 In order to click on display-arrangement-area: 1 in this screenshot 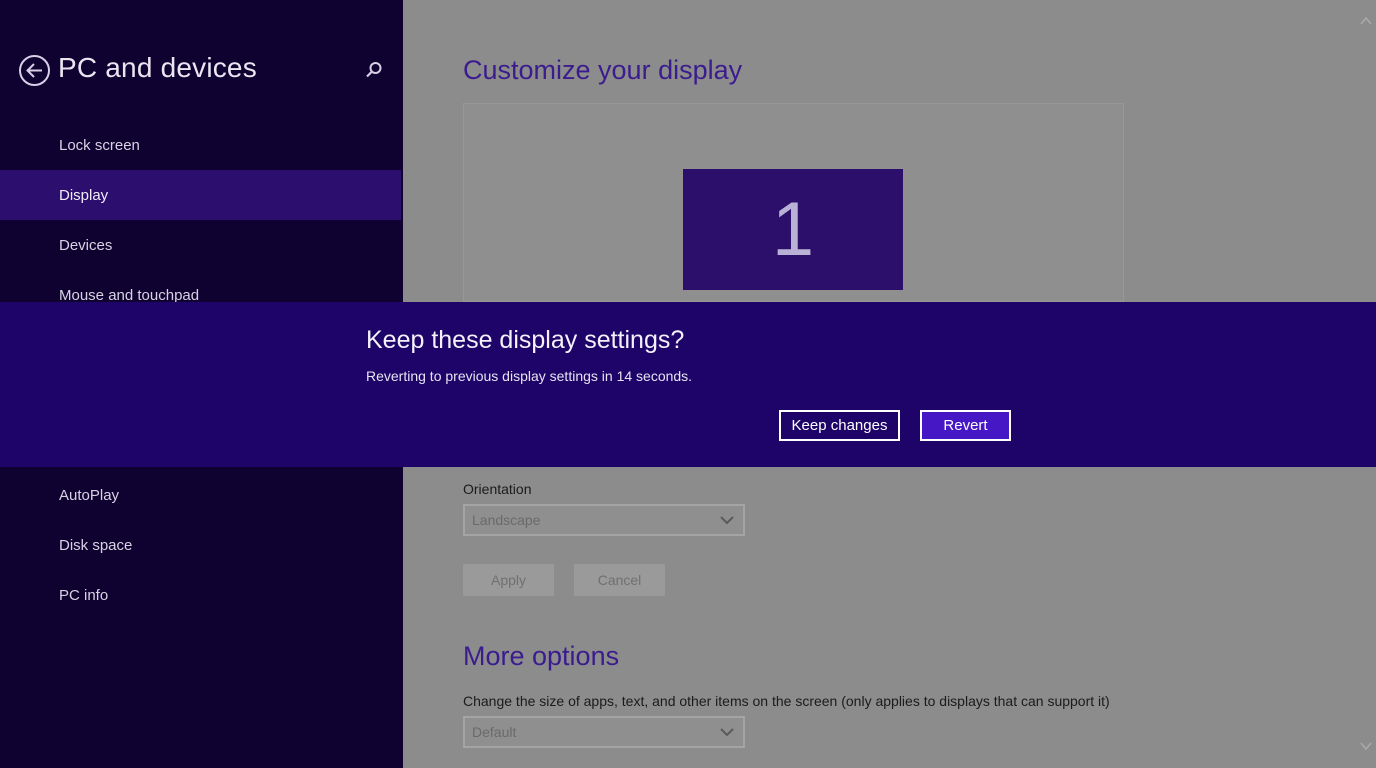, I will do `click(793, 202)`.